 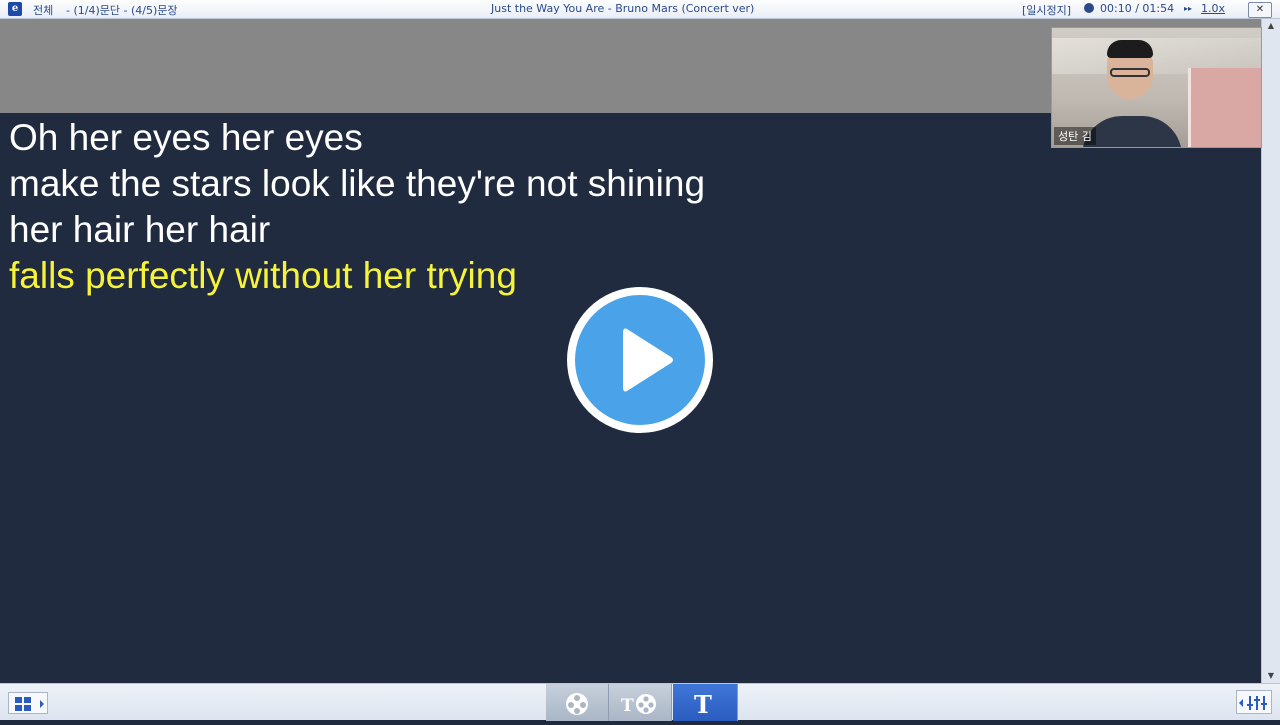 I want to click on text-video-mode-button: T, so click(x=640, y=702).